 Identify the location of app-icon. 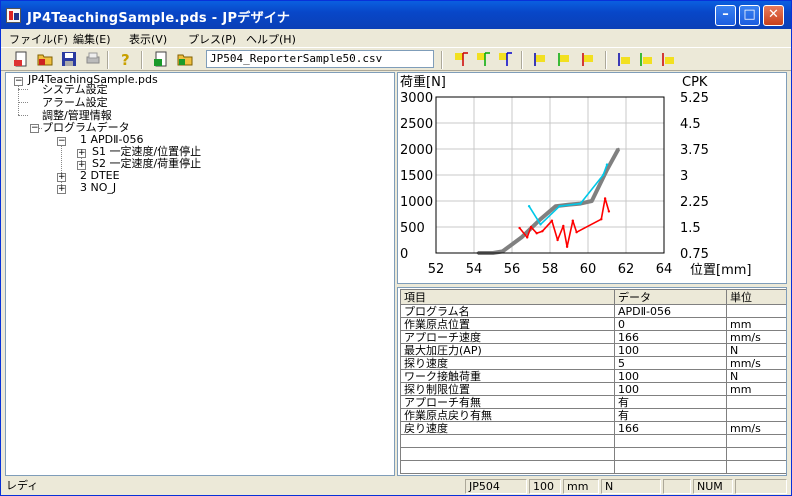
(13, 15).